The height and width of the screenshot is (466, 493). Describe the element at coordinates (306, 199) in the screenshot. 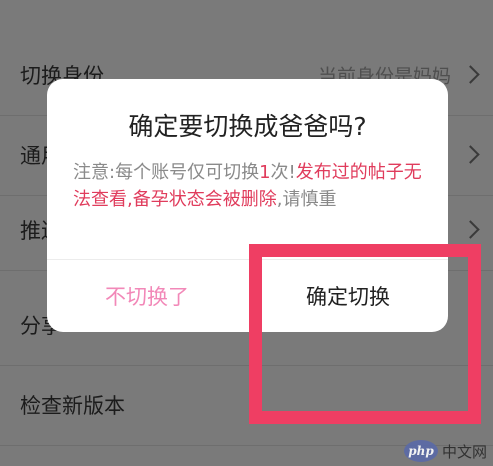

I see `dialog-message-caution: ,请慎重` at that location.